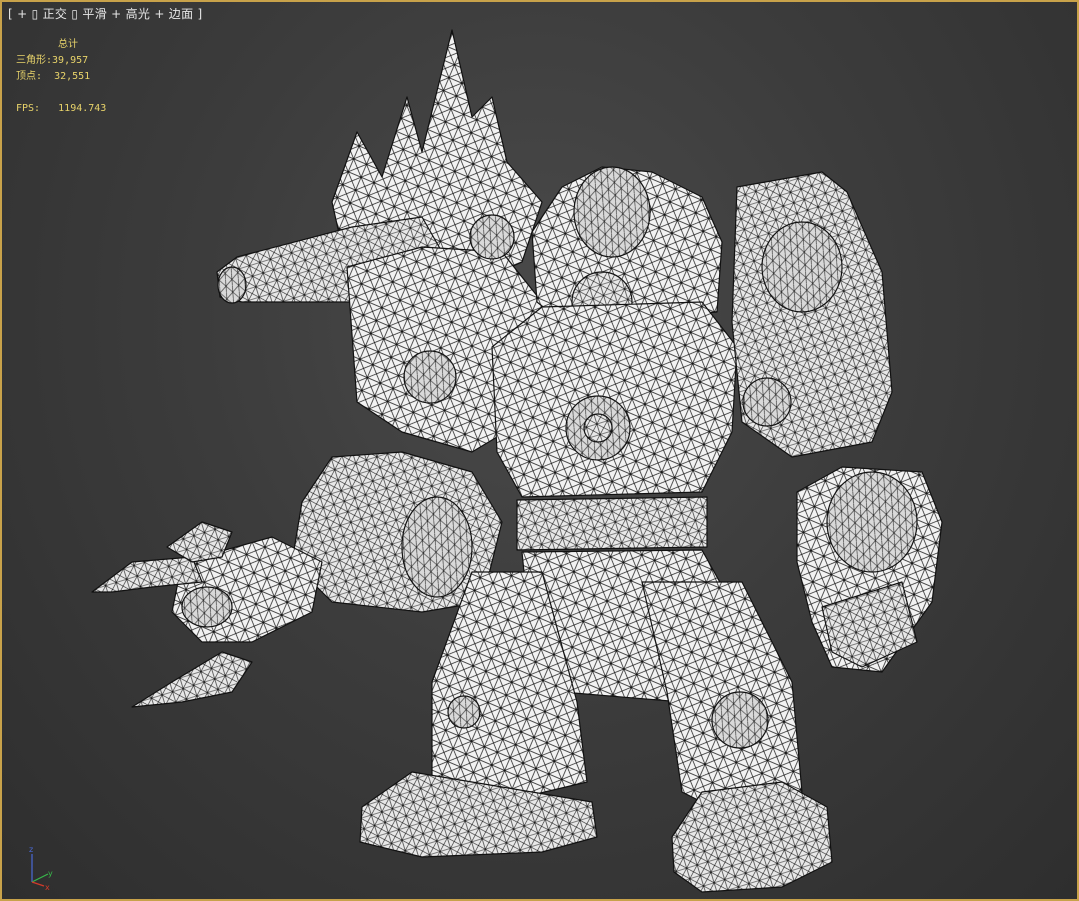  What do you see at coordinates (41, 868) in the screenshot?
I see `axis-gizmo-icon: z y x` at bounding box center [41, 868].